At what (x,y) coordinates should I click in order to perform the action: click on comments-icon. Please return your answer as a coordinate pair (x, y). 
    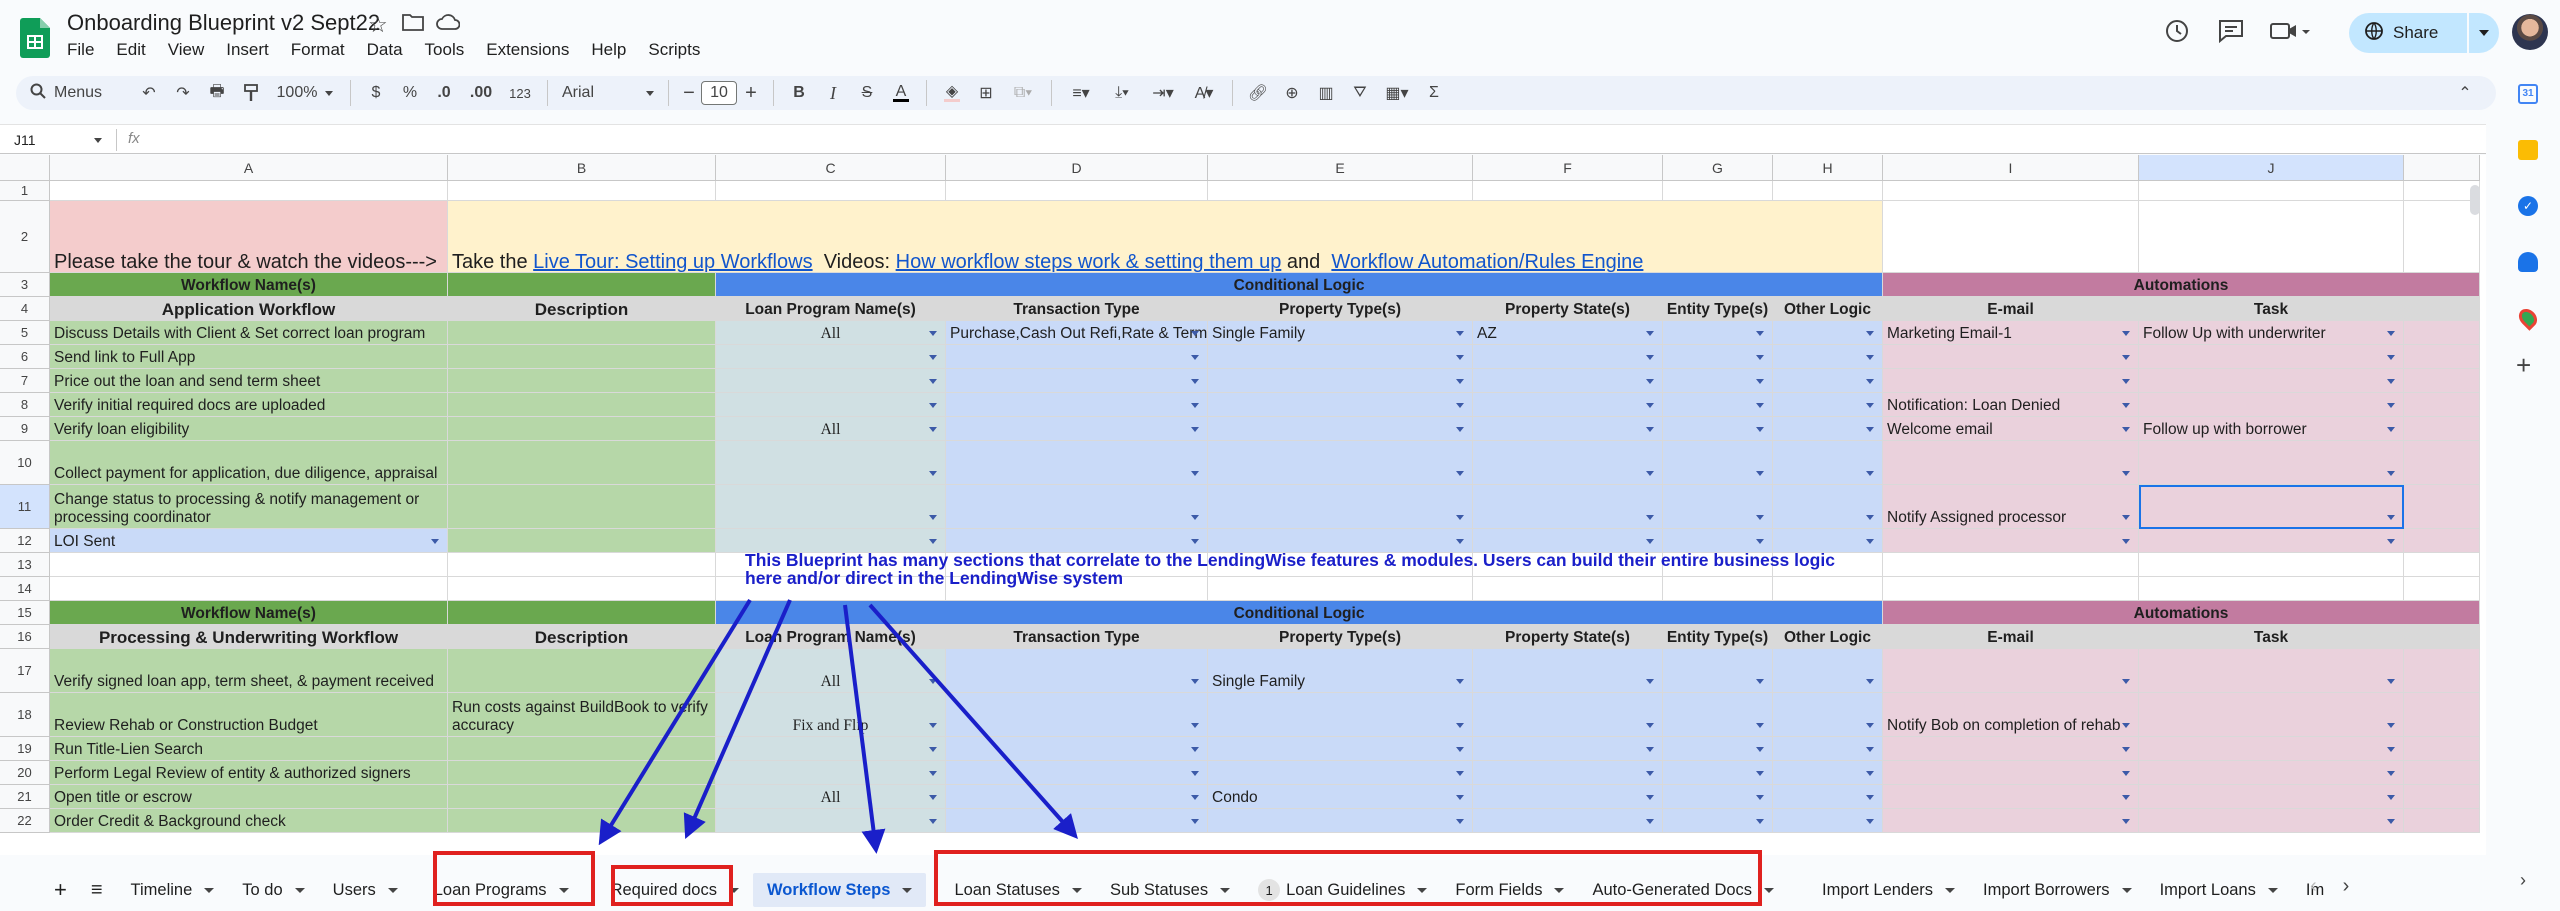
    Looking at the image, I should click on (2231, 31).